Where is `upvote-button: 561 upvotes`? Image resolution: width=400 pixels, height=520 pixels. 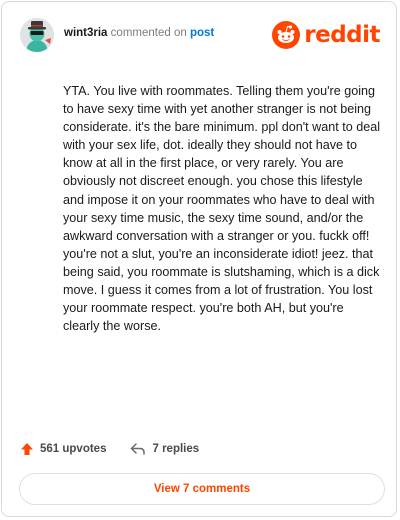 upvote-button: 561 upvotes is located at coordinates (63, 449).